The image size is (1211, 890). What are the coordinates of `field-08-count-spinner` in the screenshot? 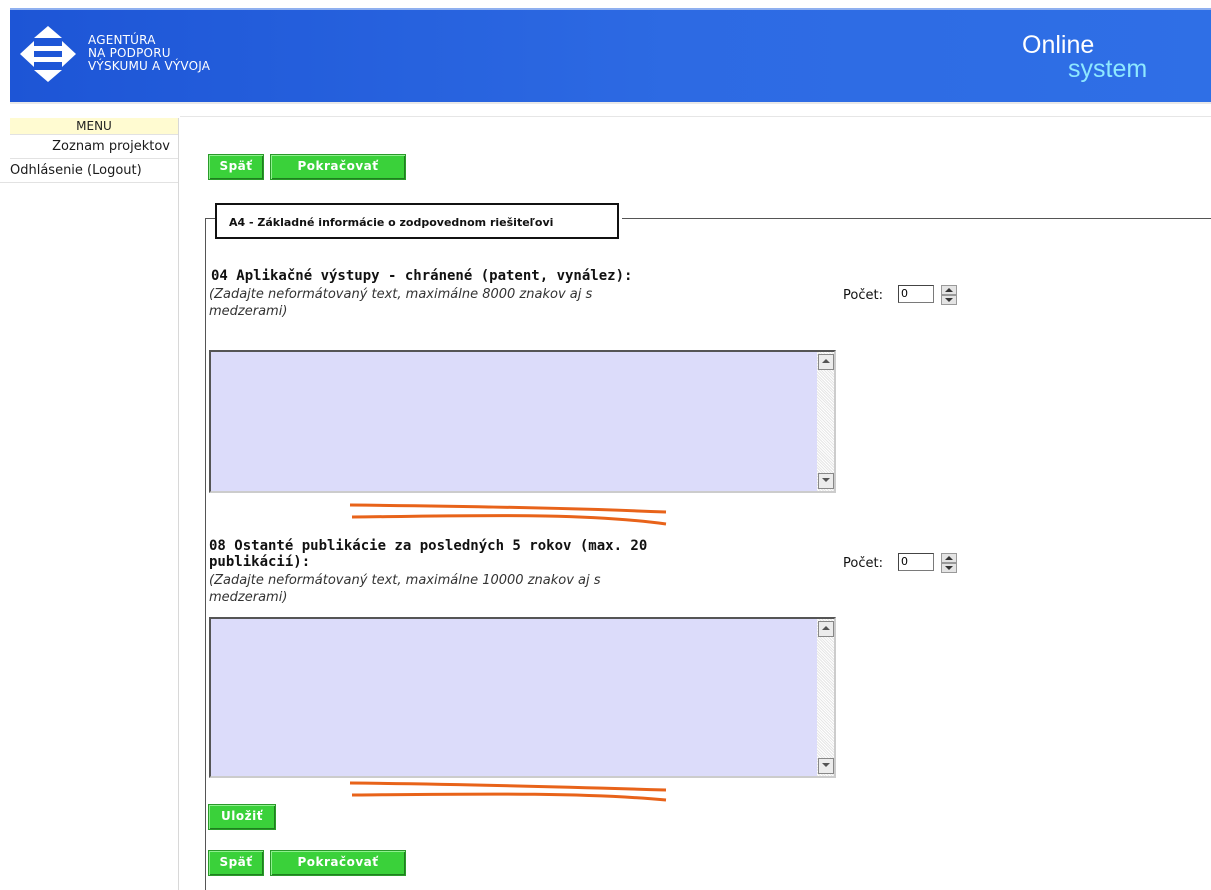 It's located at (949, 563).